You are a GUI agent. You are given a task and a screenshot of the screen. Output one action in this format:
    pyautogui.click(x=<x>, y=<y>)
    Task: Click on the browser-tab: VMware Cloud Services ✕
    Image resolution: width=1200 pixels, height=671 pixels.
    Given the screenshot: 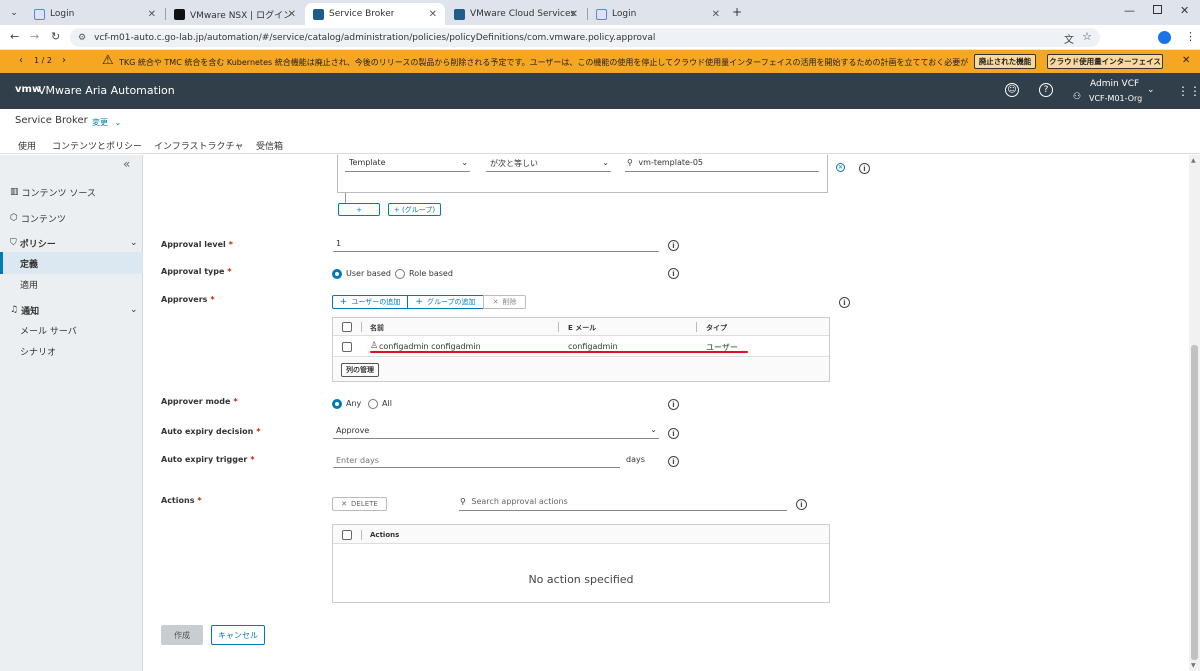 What is the action you would take?
    pyautogui.click(x=516, y=14)
    